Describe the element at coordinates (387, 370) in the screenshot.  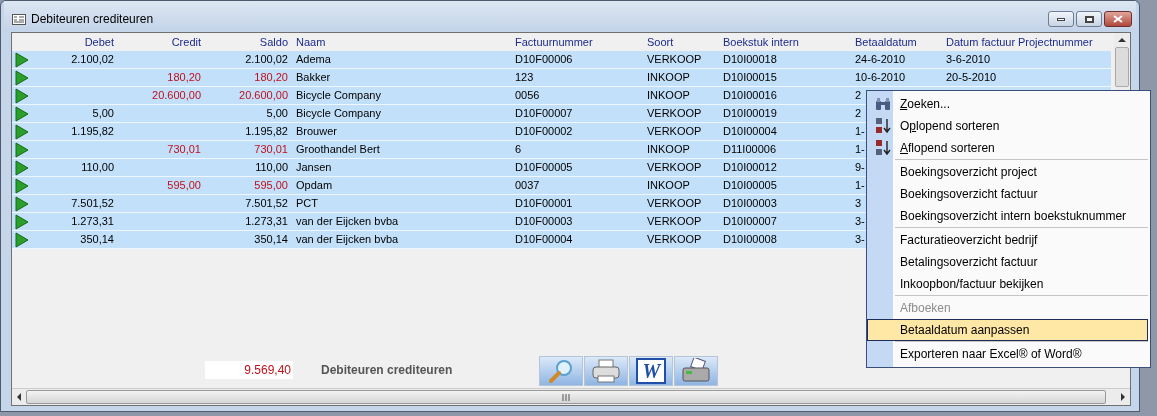
I see `footer-label: Debiteuren crediteuren` at that location.